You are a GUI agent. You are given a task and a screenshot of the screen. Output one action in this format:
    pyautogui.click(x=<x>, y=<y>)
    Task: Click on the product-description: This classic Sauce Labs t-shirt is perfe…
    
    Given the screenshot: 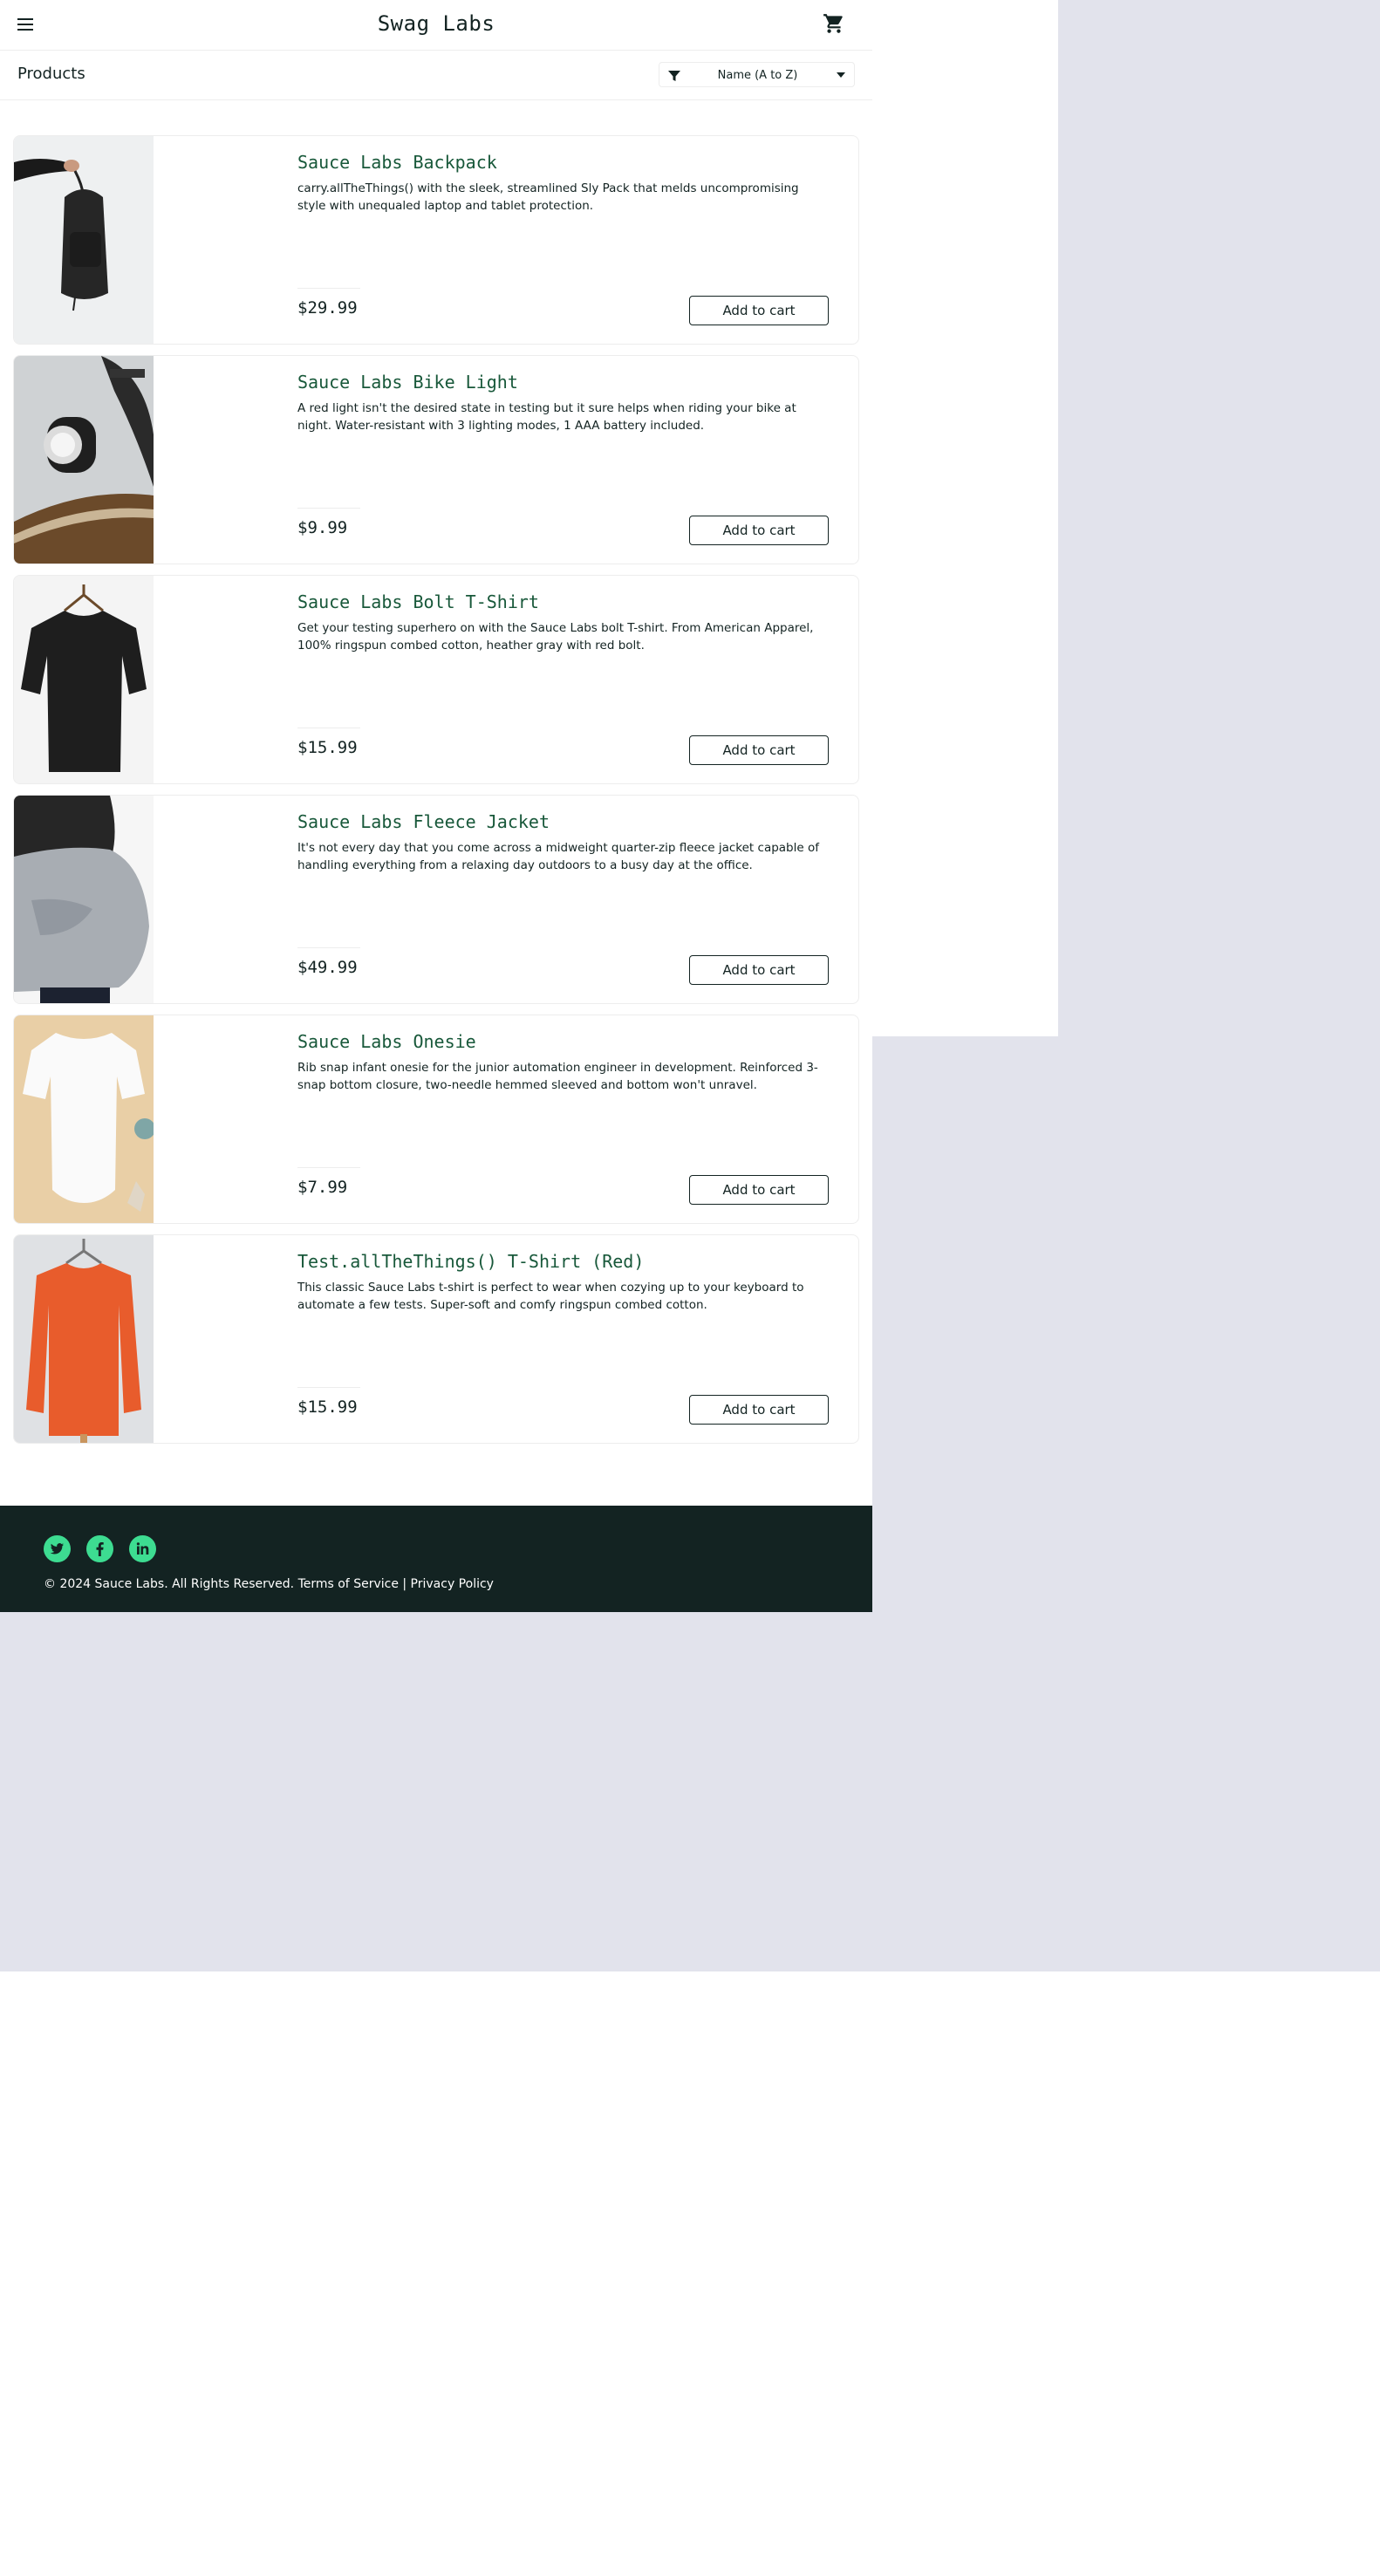 What is the action you would take?
    pyautogui.click(x=550, y=1296)
    